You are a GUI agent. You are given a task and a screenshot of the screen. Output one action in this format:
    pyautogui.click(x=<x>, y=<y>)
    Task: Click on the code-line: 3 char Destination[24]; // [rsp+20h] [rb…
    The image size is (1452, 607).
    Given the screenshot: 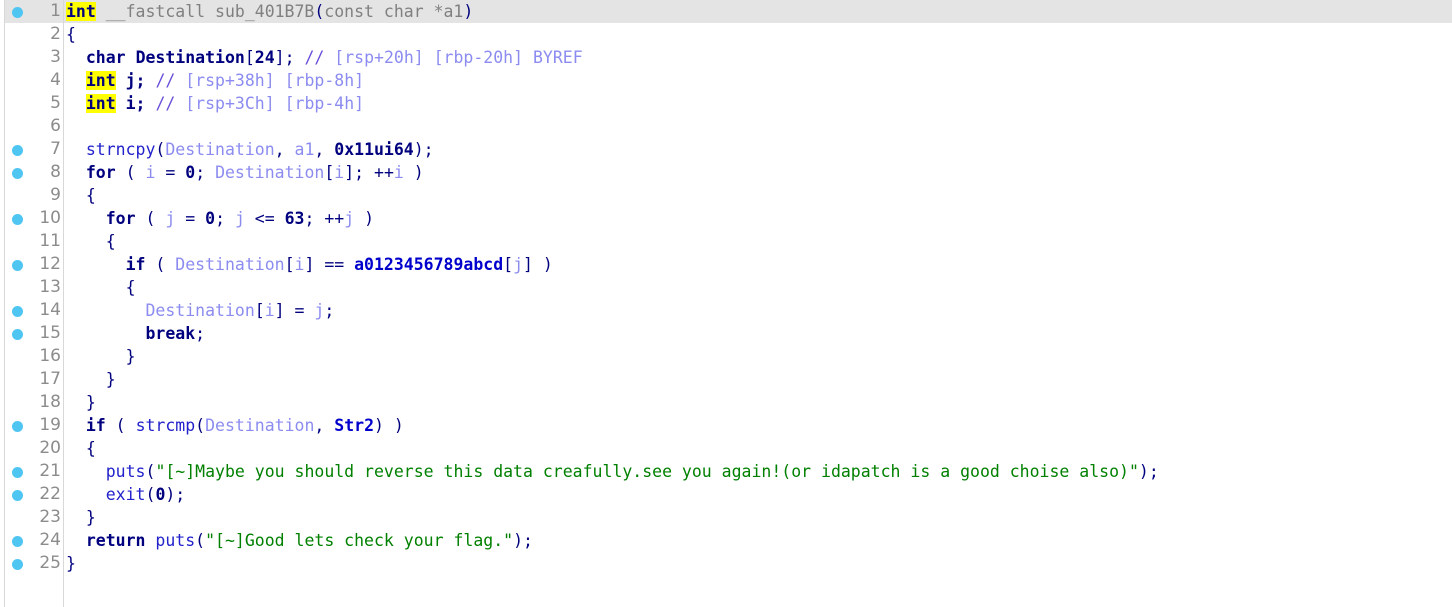 What is the action you would take?
    pyautogui.click(x=728, y=57)
    